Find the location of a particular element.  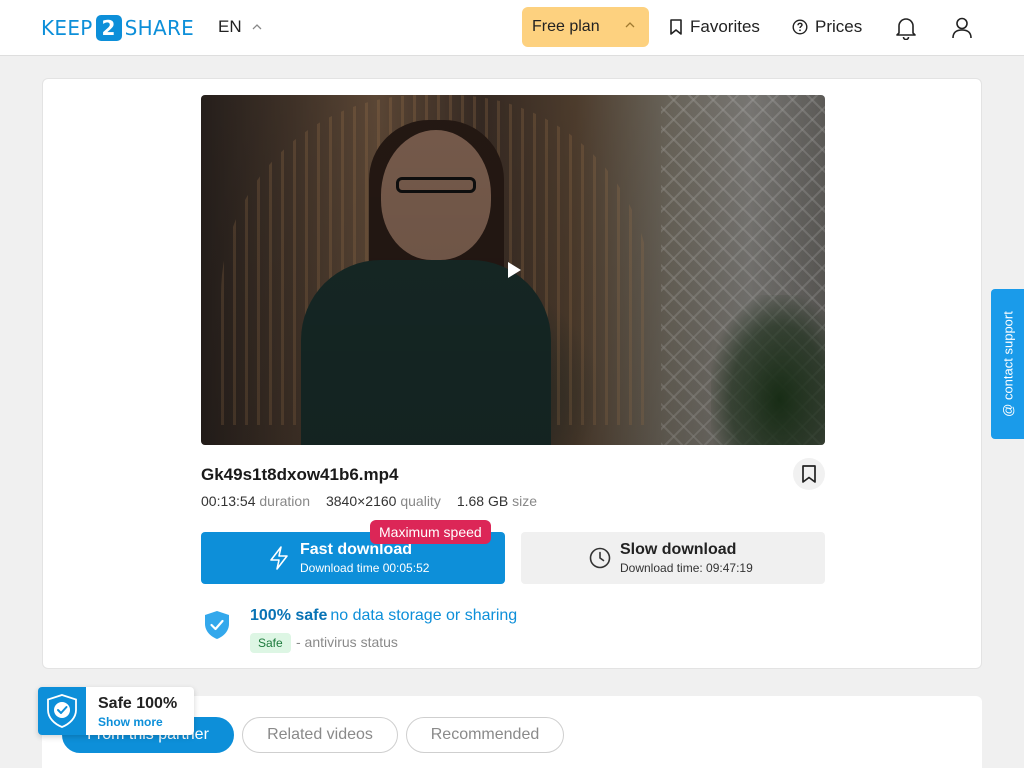

prices-link: Prices is located at coordinates (827, 27).